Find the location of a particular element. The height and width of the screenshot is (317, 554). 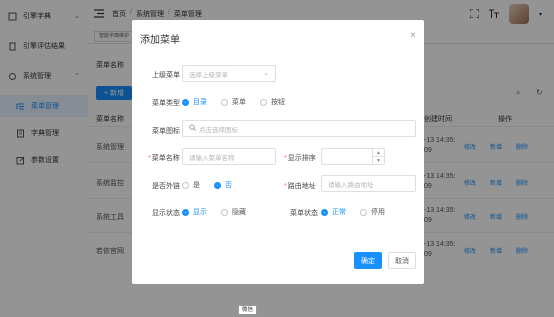

radio-label: 菜单 is located at coordinates (239, 102).